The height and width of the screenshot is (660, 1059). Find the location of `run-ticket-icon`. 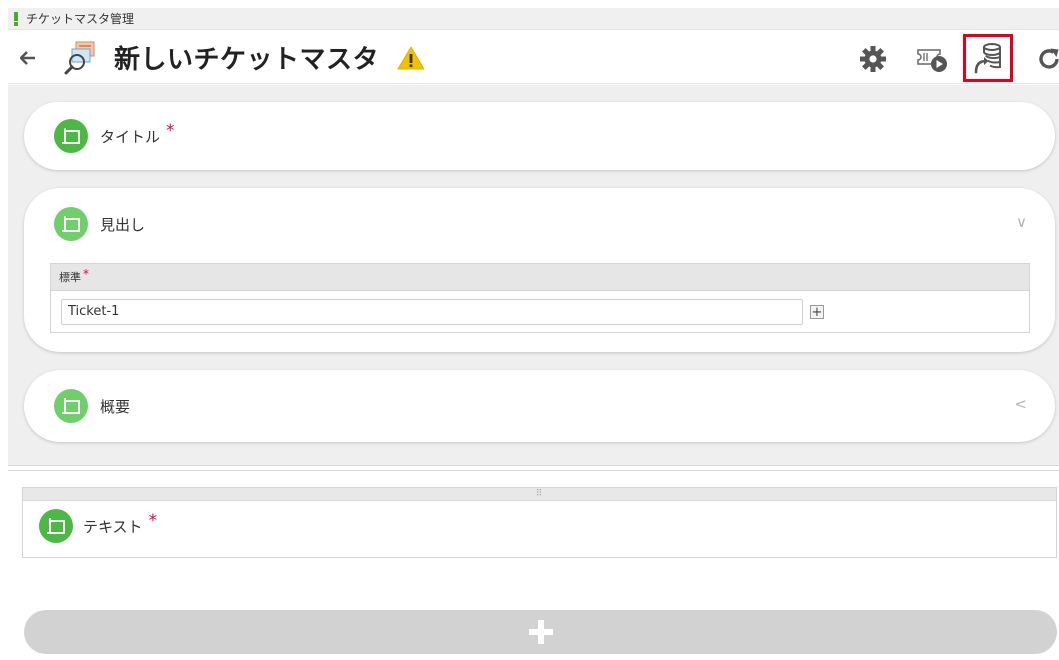

run-ticket-icon is located at coordinates (932, 60).